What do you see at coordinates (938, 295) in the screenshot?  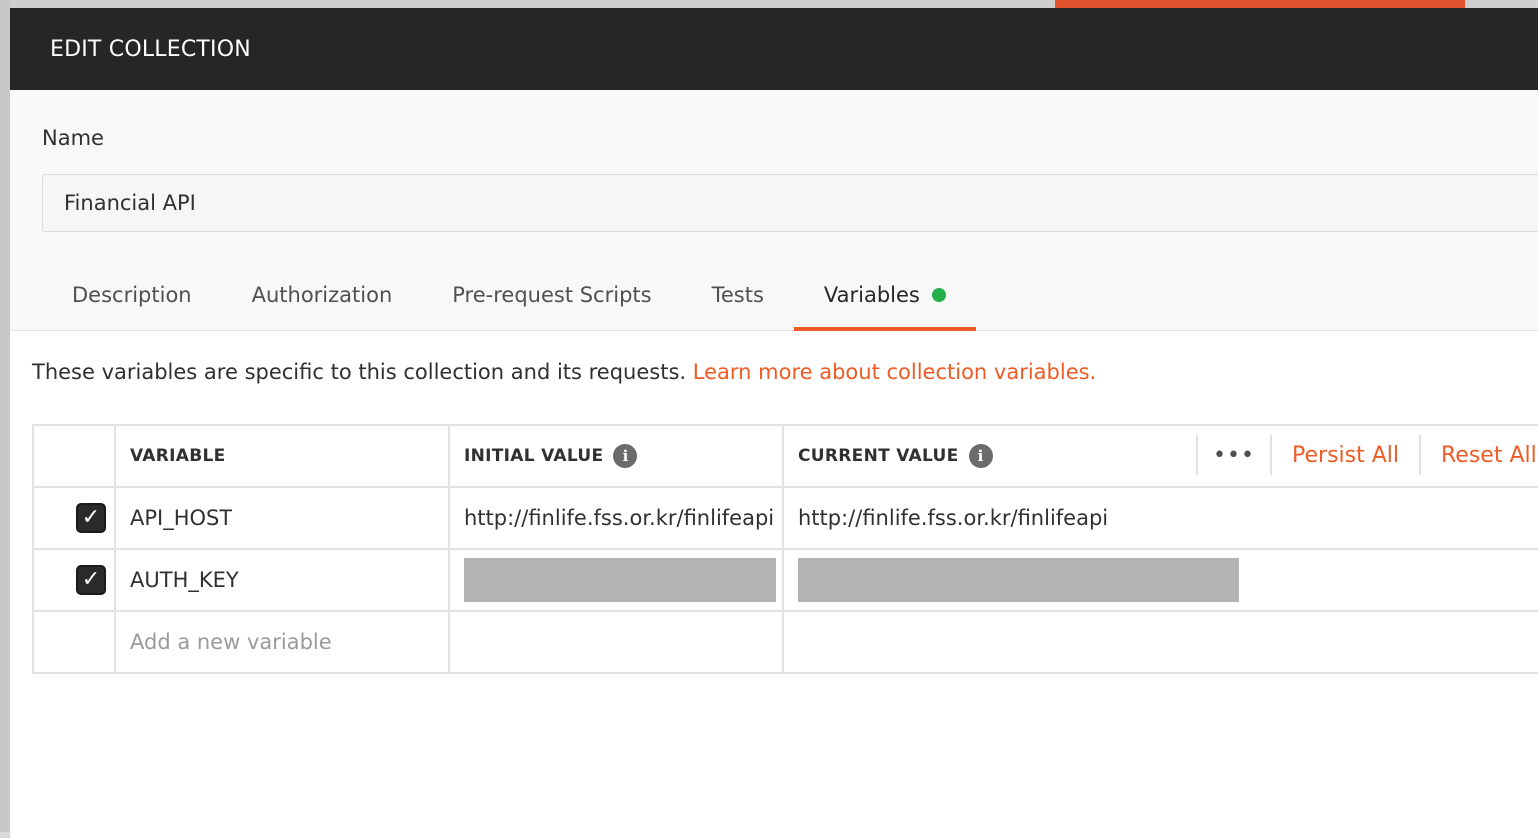 I see `variables-indicator-dot` at bounding box center [938, 295].